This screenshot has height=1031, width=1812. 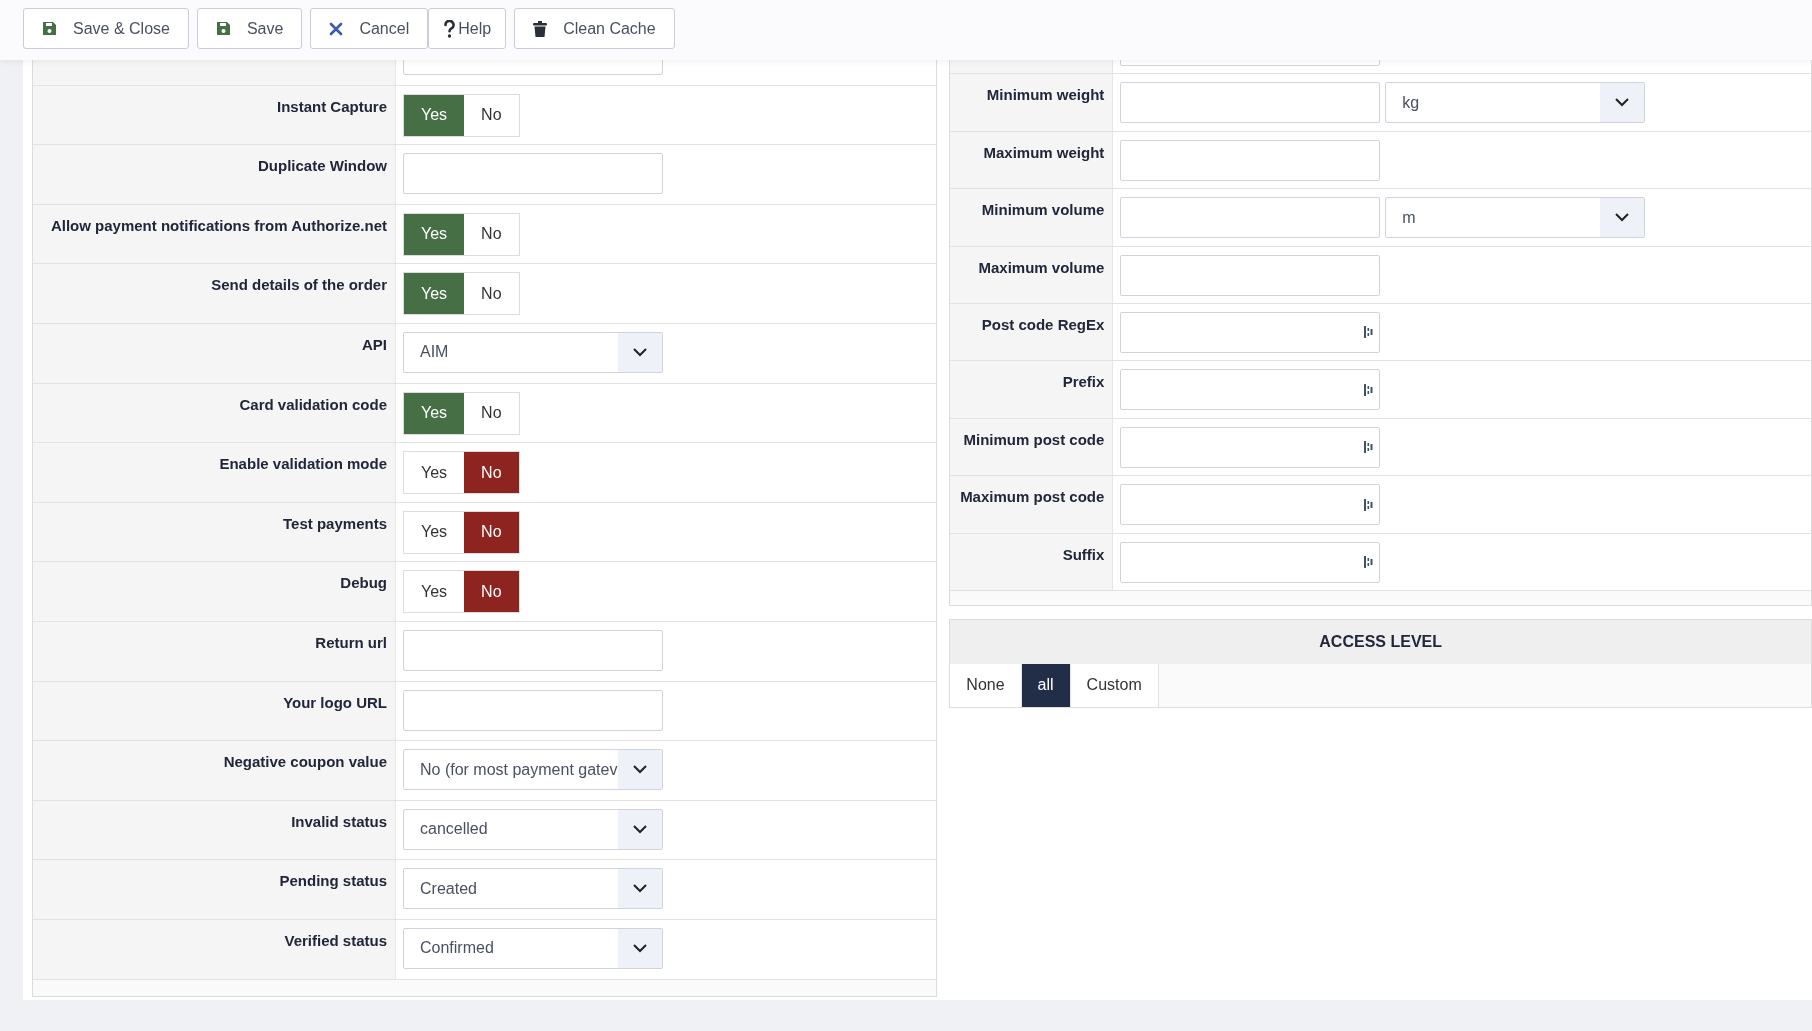 I want to click on toolbar-button: Cancel, so click(x=369, y=28).